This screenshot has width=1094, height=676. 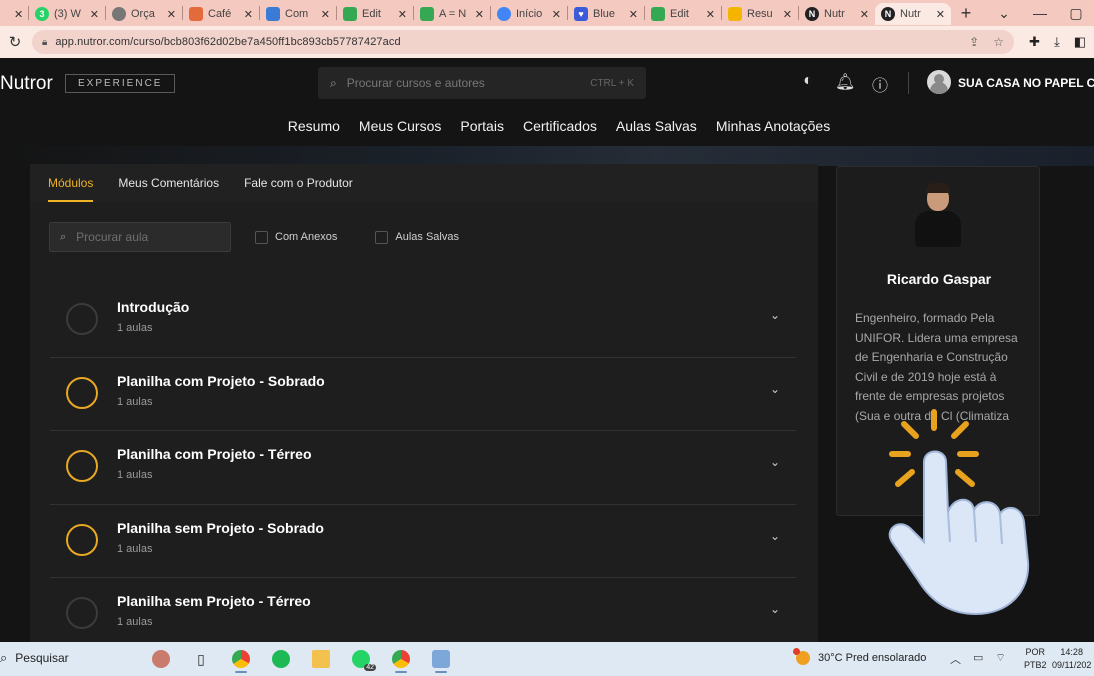 What do you see at coordinates (333, 82) in the screenshot?
I see `search-icon: ⌕` at bounding box center [333, 82].